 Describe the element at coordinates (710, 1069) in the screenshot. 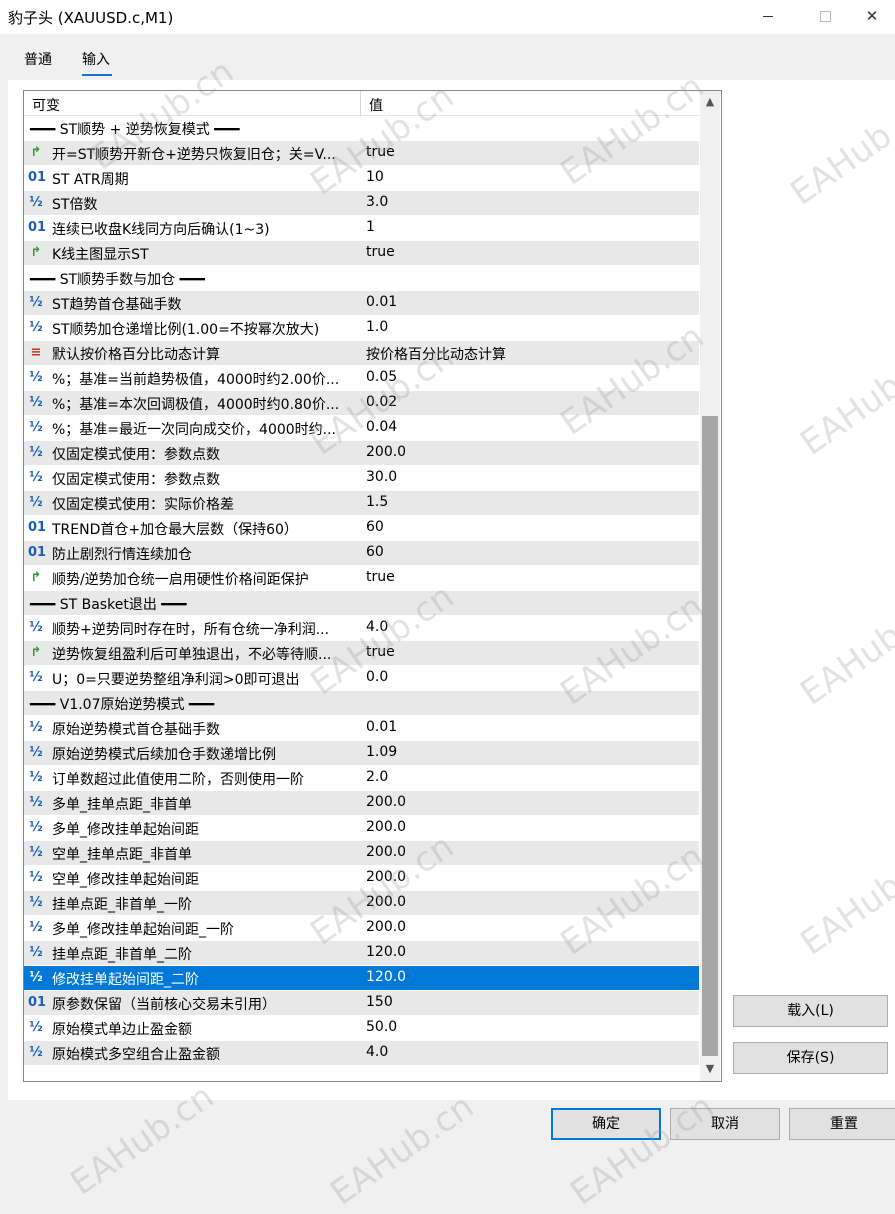

I see `scroll-down-arrow-icon: ▼` at that location.